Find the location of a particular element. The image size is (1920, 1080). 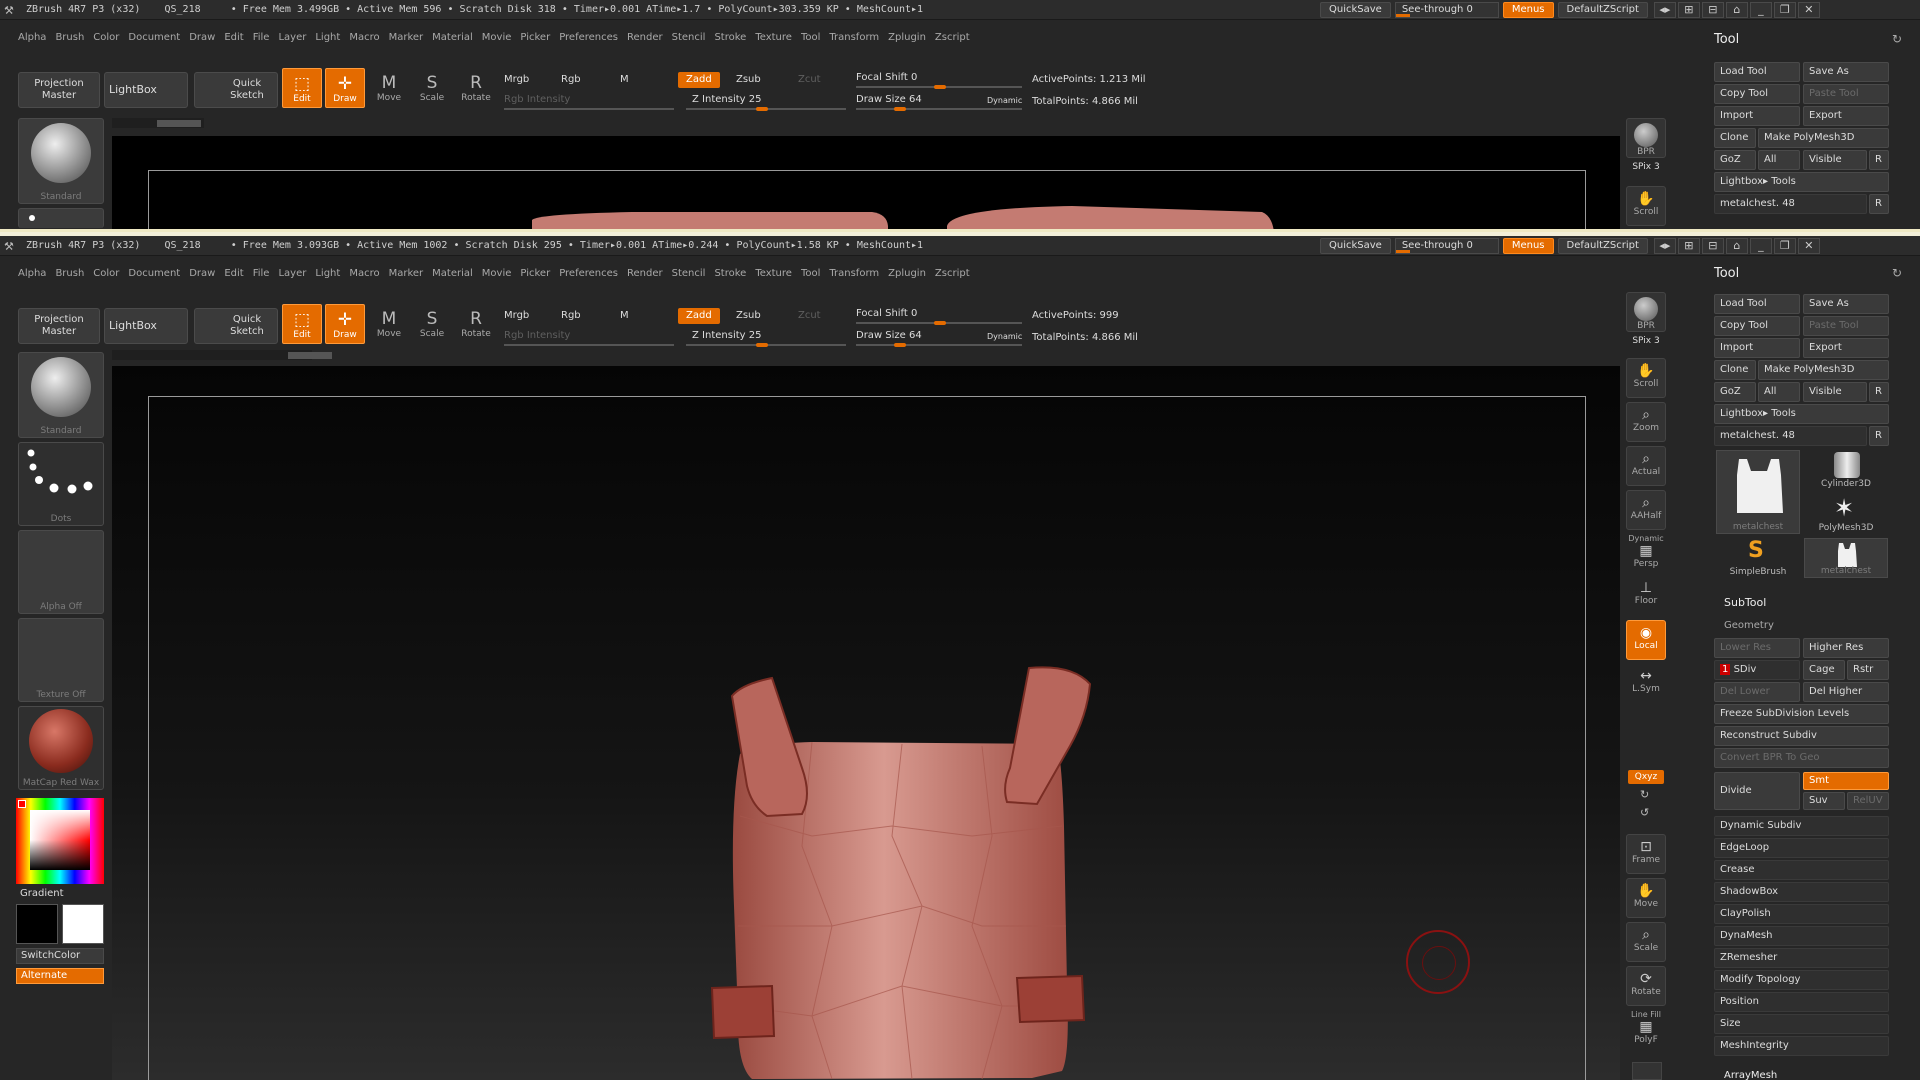

reconstruct-subdiv-button: Reconstruct Subdiv is located at coordinates (1801, 736).